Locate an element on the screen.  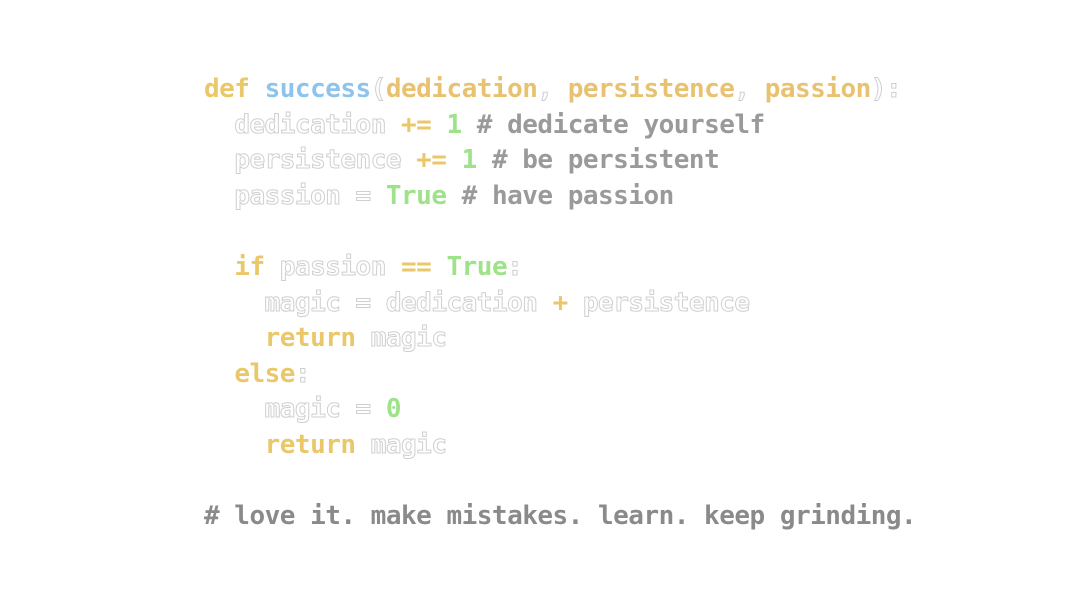
code-token-punct: ( is located at coordinates (378, 89).